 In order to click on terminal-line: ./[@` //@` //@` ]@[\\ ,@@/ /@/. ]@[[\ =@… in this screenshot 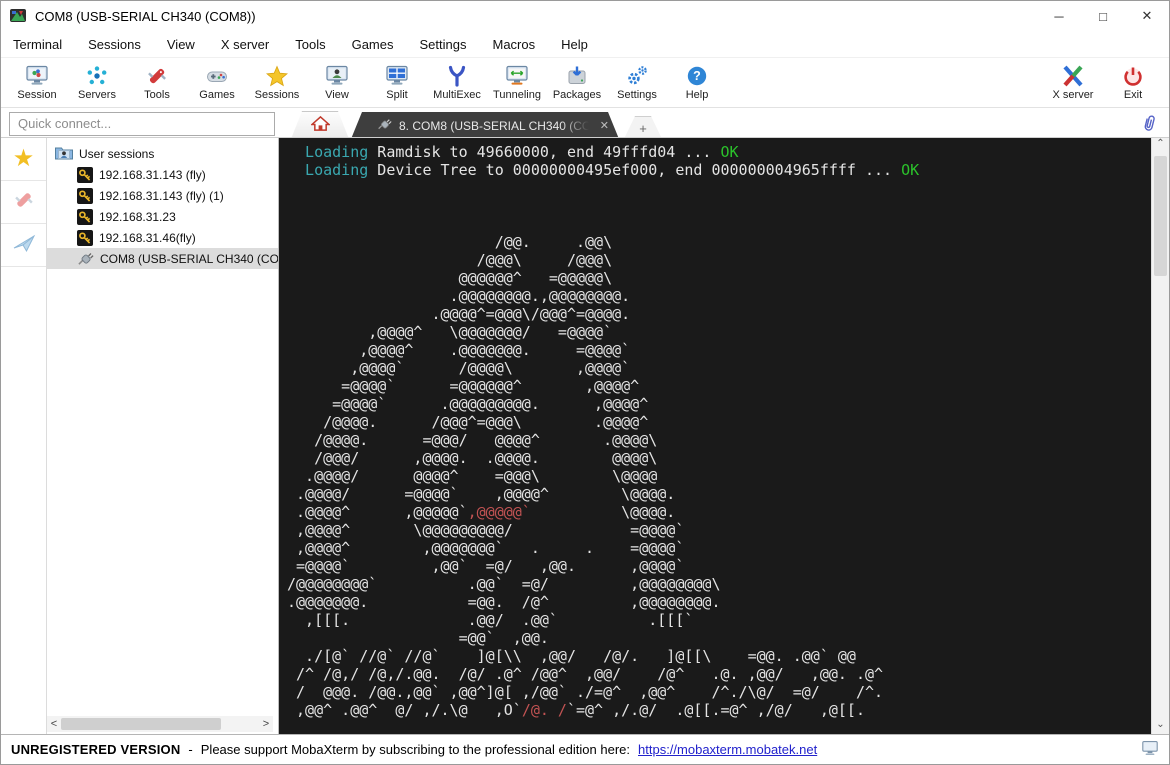, I will do `click(571, 656)`.